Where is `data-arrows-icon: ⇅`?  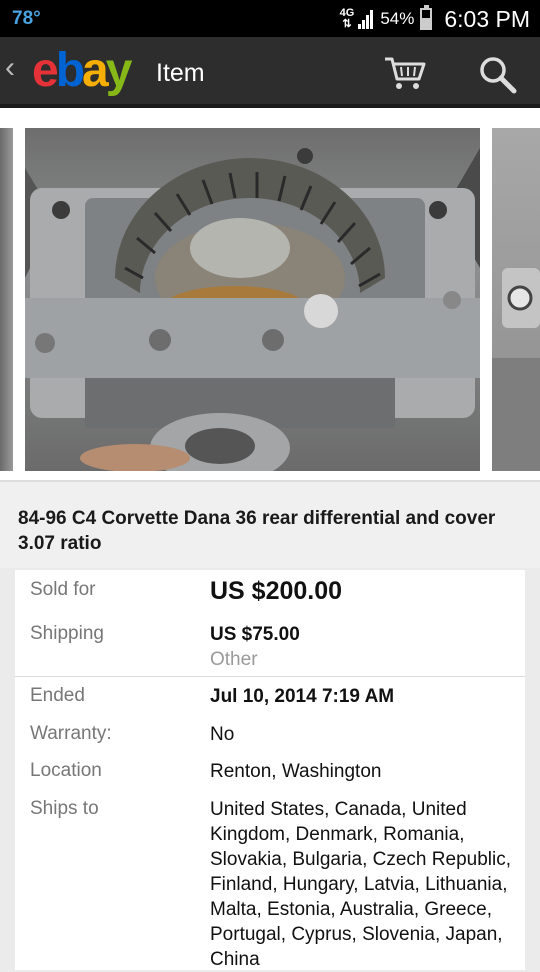 data-arrows-icon: ⇅ is located at coordinates (347, 24).